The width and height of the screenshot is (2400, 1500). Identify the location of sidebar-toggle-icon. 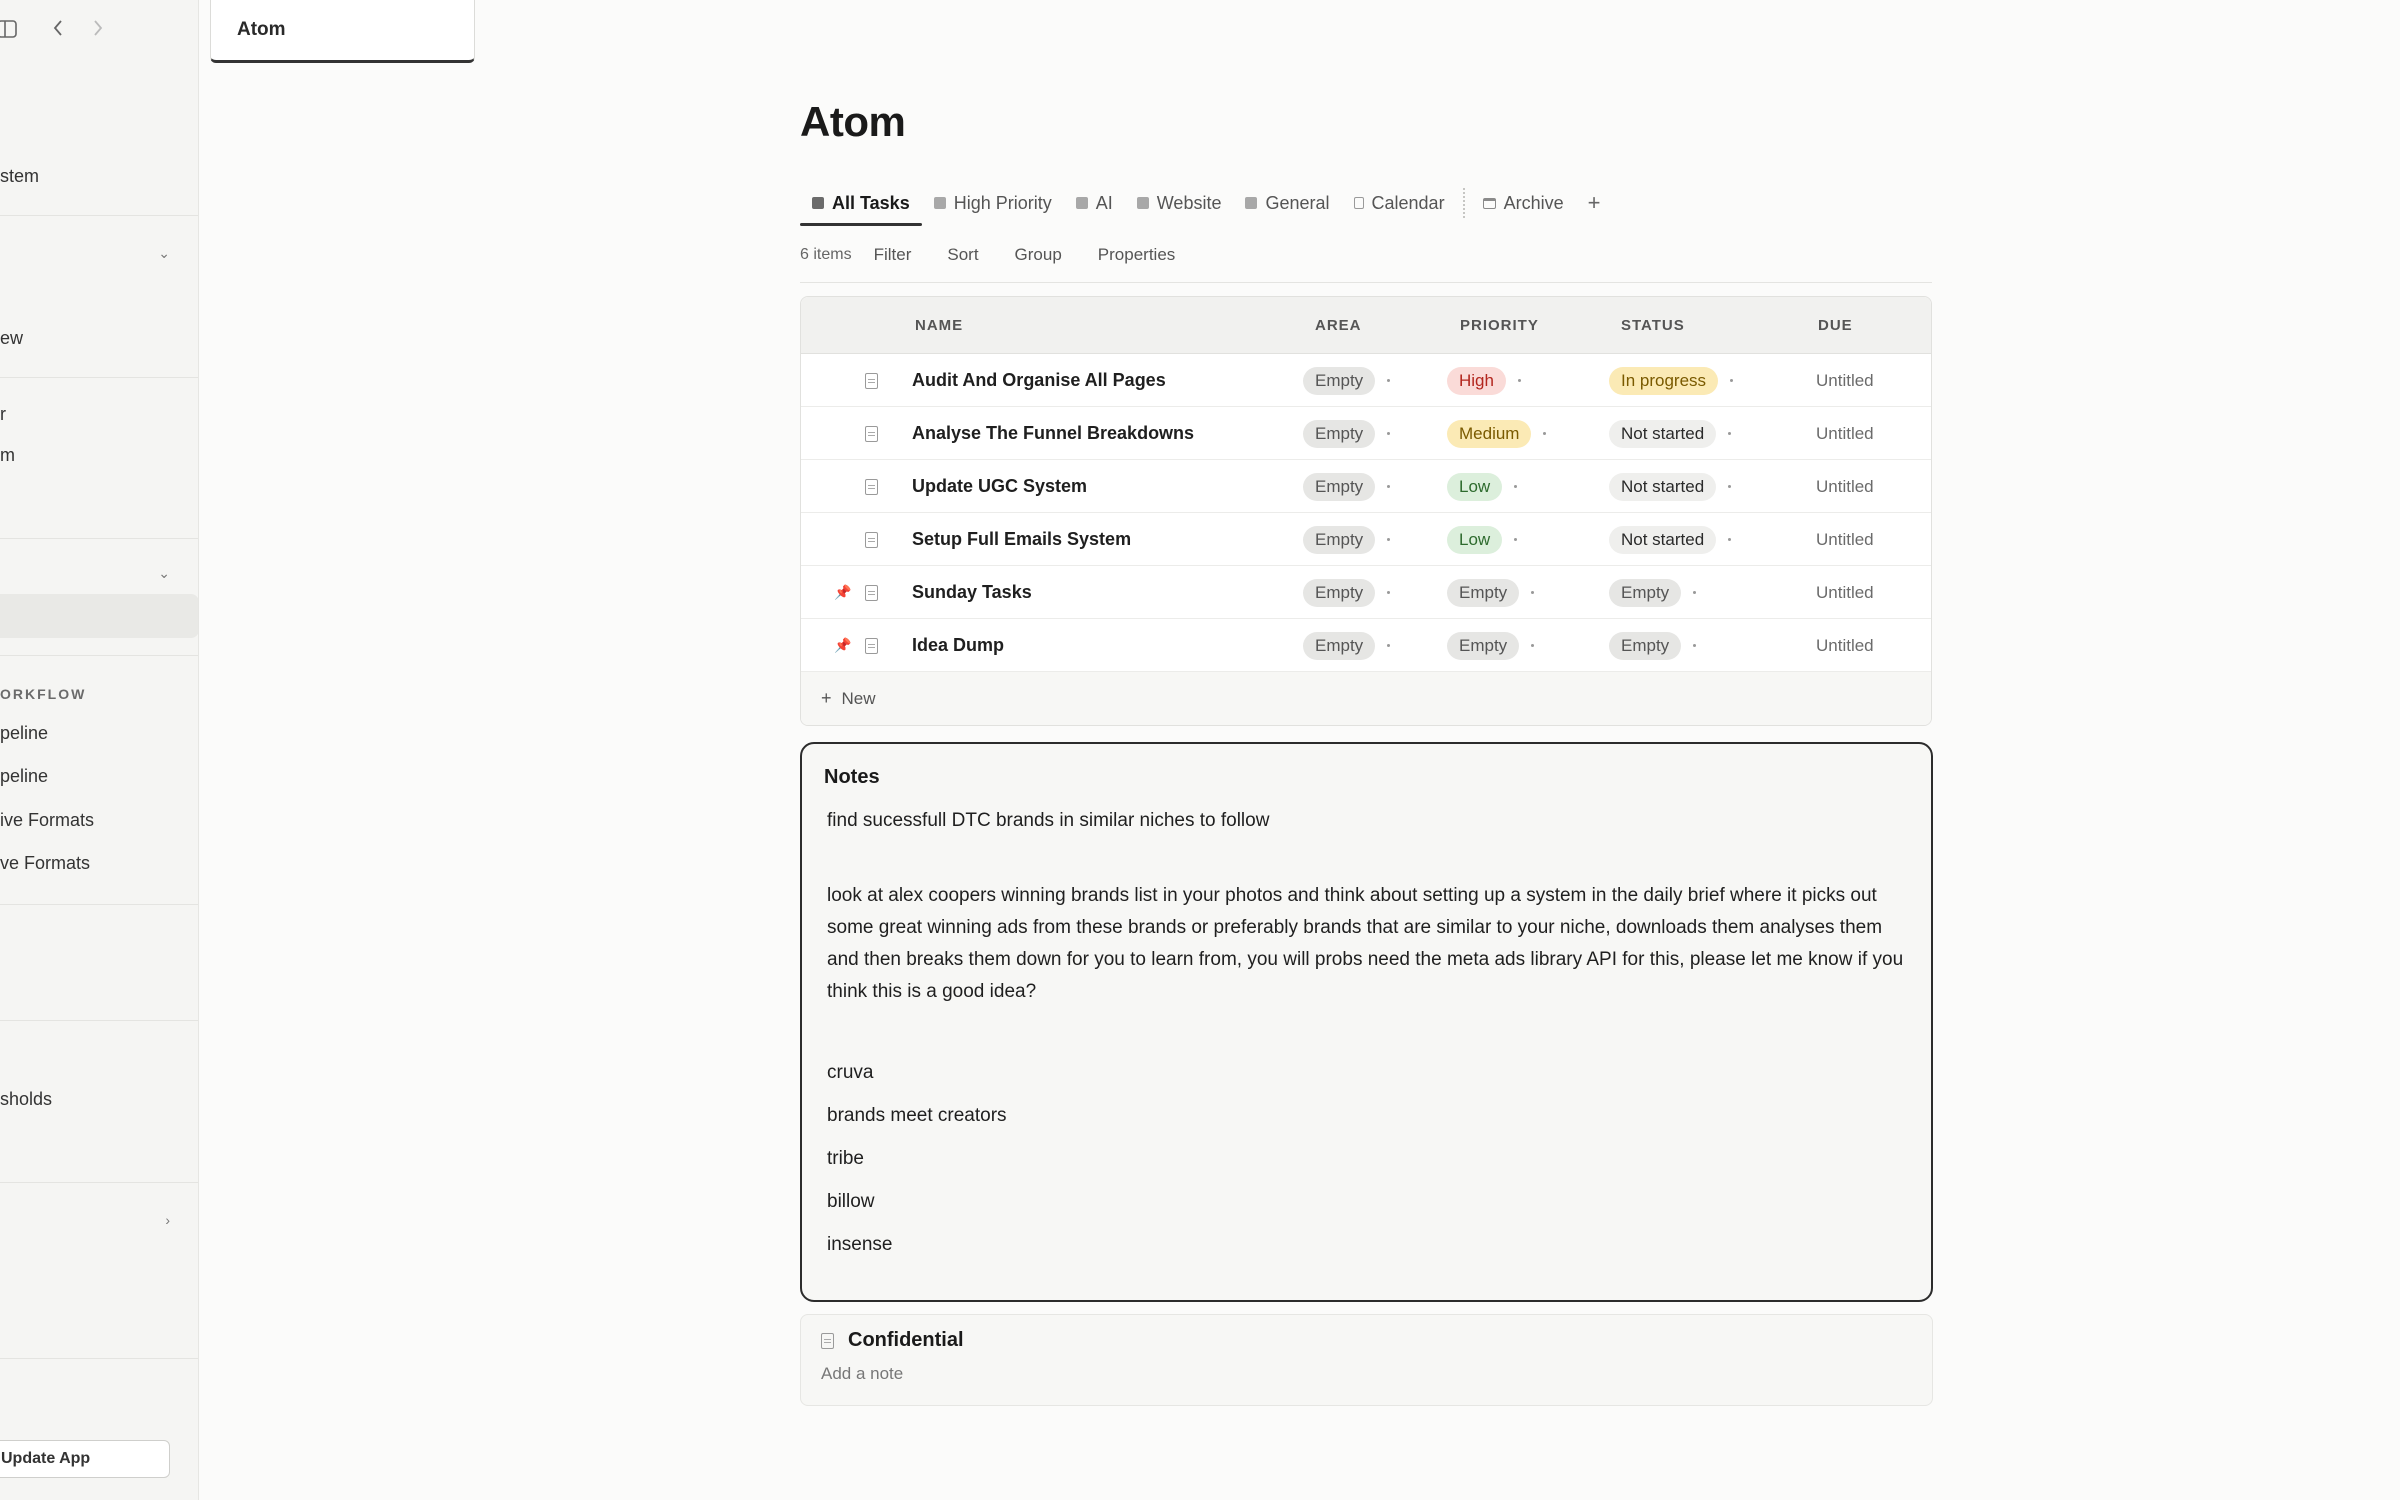
(9, 29).